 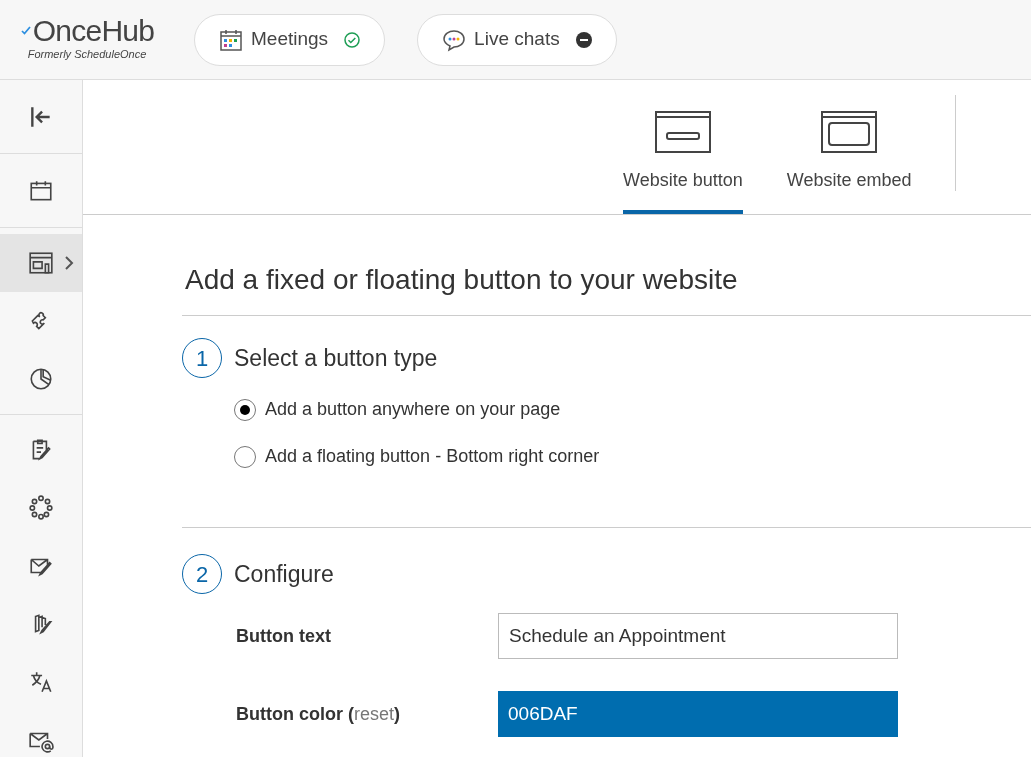 I want to click on tab: Website button, so click(x=683, y=162).